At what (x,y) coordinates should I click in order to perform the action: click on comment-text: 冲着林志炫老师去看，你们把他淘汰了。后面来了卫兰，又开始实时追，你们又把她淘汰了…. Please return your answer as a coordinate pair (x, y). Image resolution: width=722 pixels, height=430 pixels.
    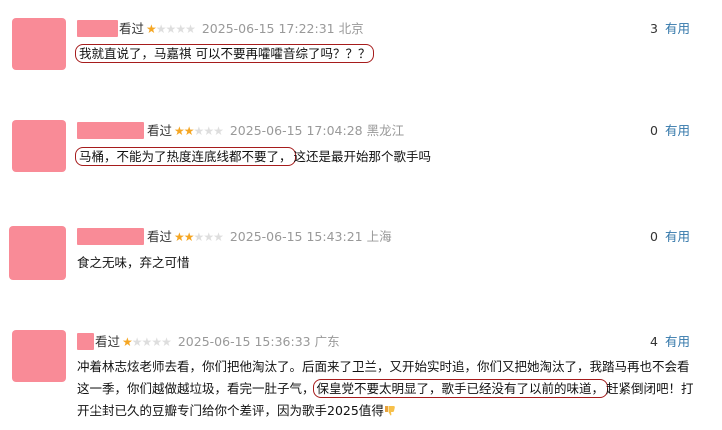
    Looking at the image, I should click on (387, 389).